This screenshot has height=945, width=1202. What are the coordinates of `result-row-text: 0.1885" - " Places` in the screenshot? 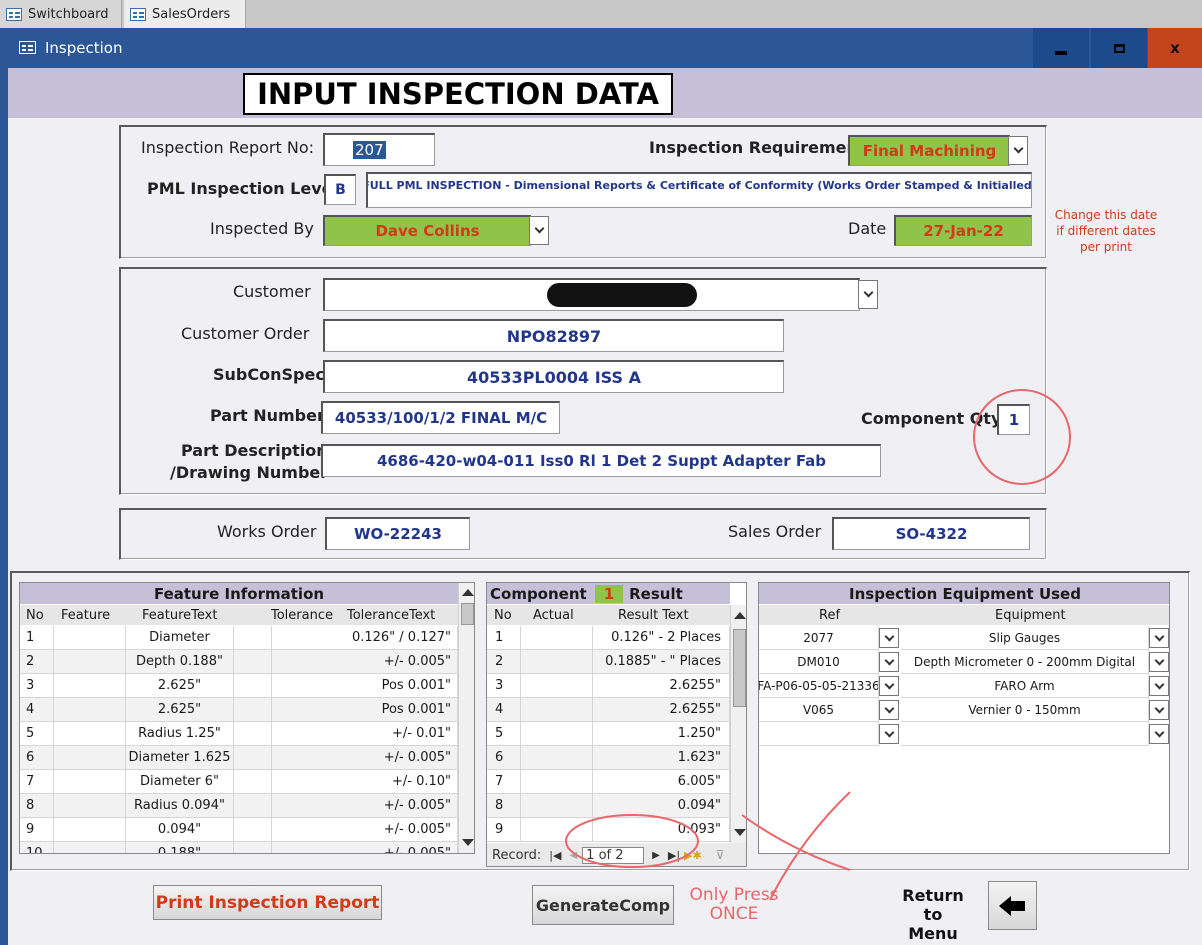 It's located at (661, 662).